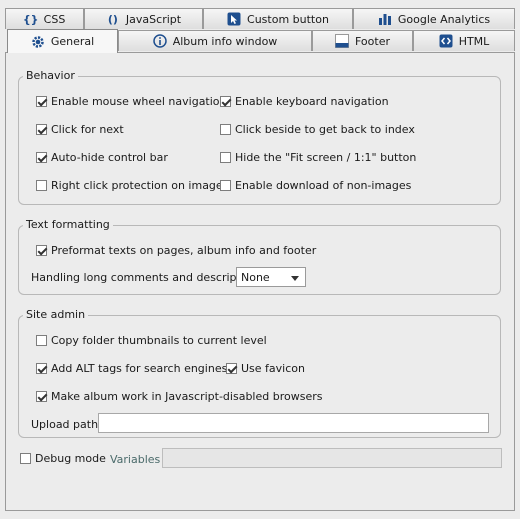 Image resolution: width=520 pixels, height=519 pixels. Describe the element at coordinates (153, 19) in the screenshot. I see `tab-label: JavaScript` at that location.